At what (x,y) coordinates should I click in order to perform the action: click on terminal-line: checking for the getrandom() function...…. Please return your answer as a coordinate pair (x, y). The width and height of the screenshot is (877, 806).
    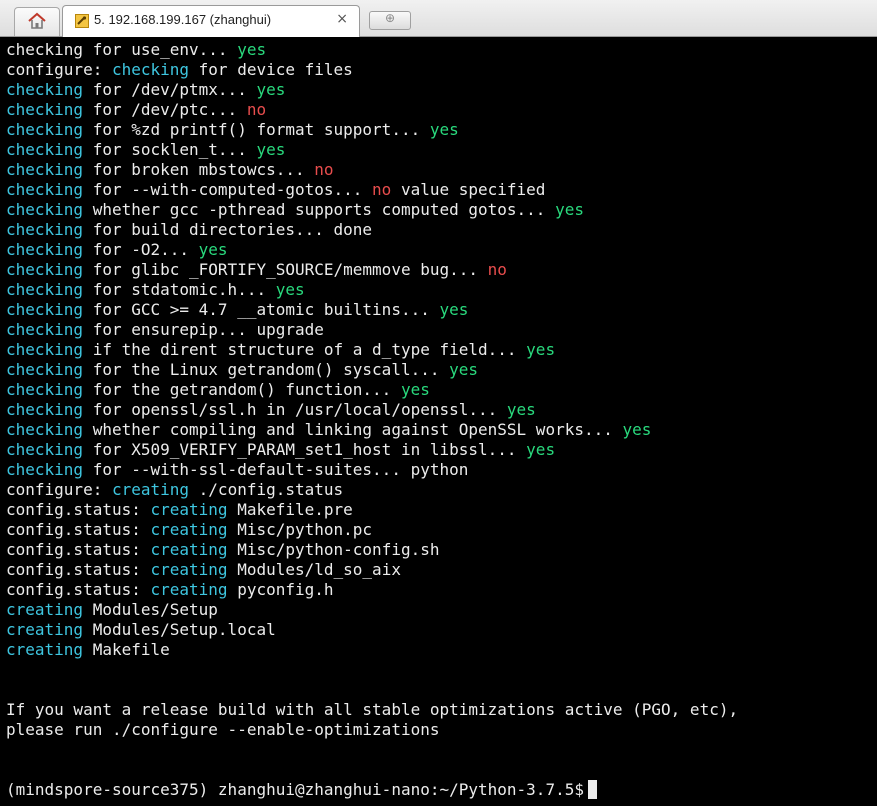
    Looking at the image, I should click on (372, 390).